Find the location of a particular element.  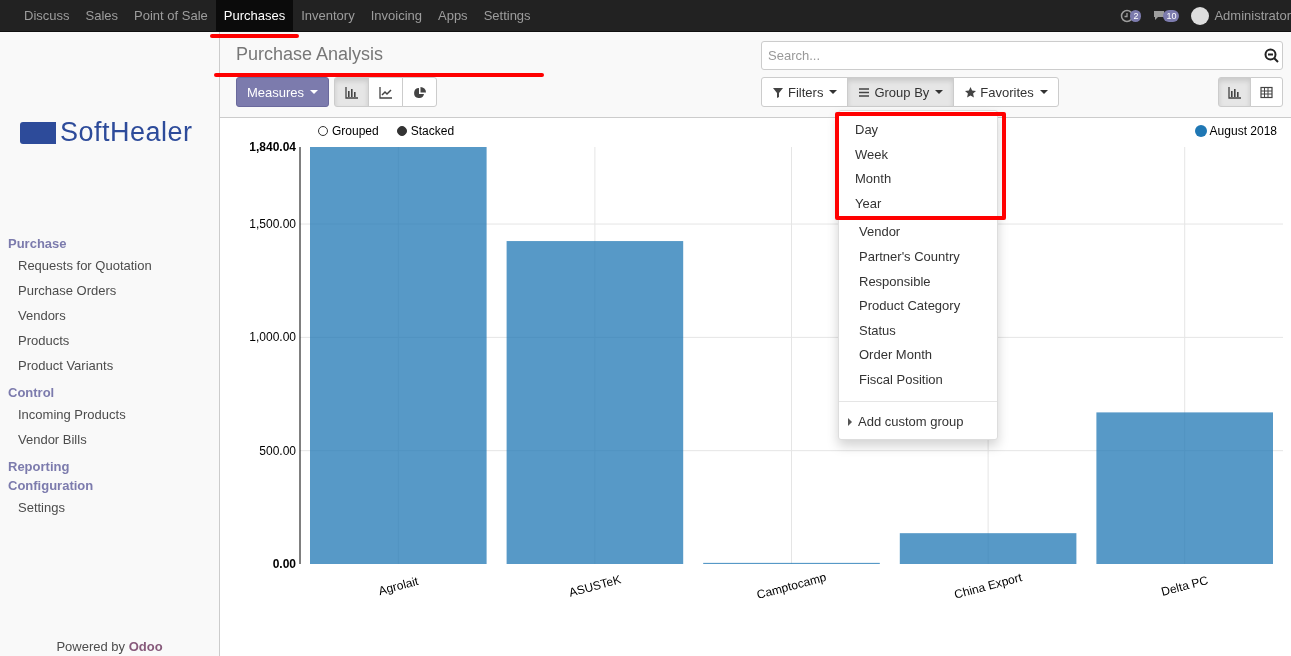

pie-chart-icon is located at coordinates (420, 92).